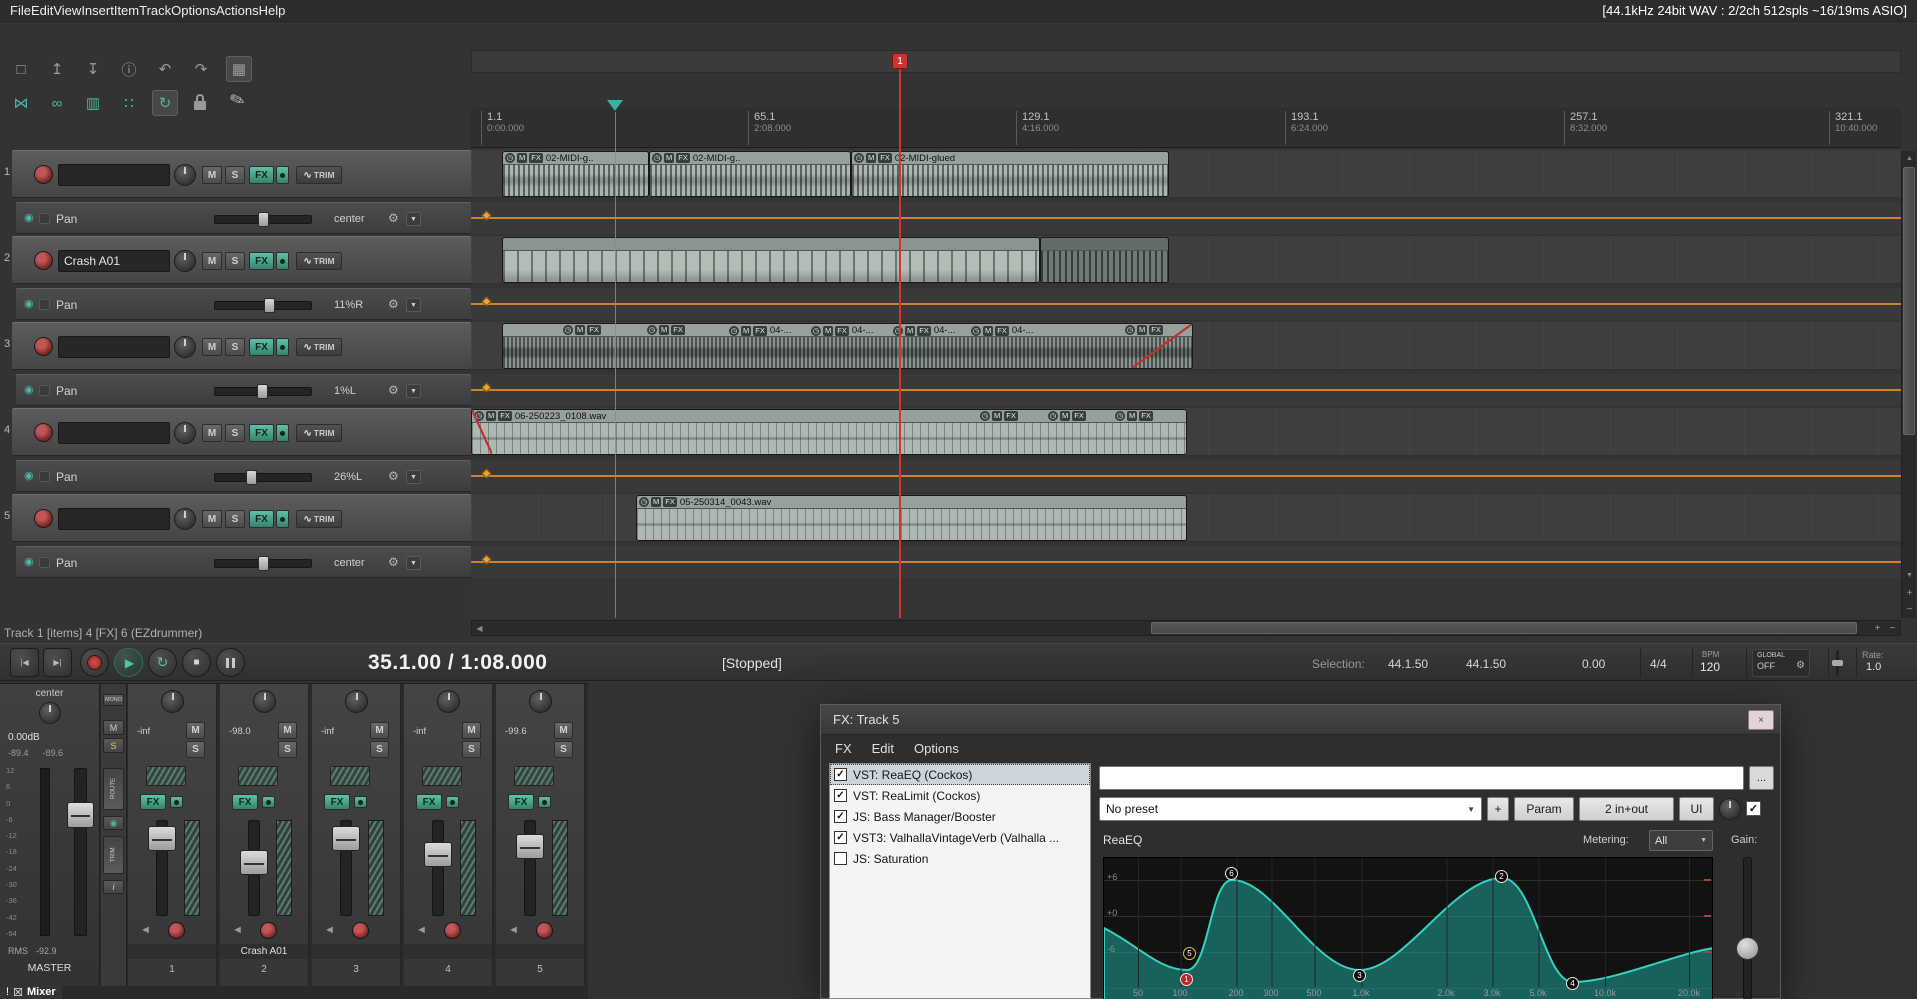 This screenshot has height=999, width=1917. What do you see at coordinates (1231, 873) in the screenshot?
I see `eq-band-handle: 6` at bounding box center [1231, 873].